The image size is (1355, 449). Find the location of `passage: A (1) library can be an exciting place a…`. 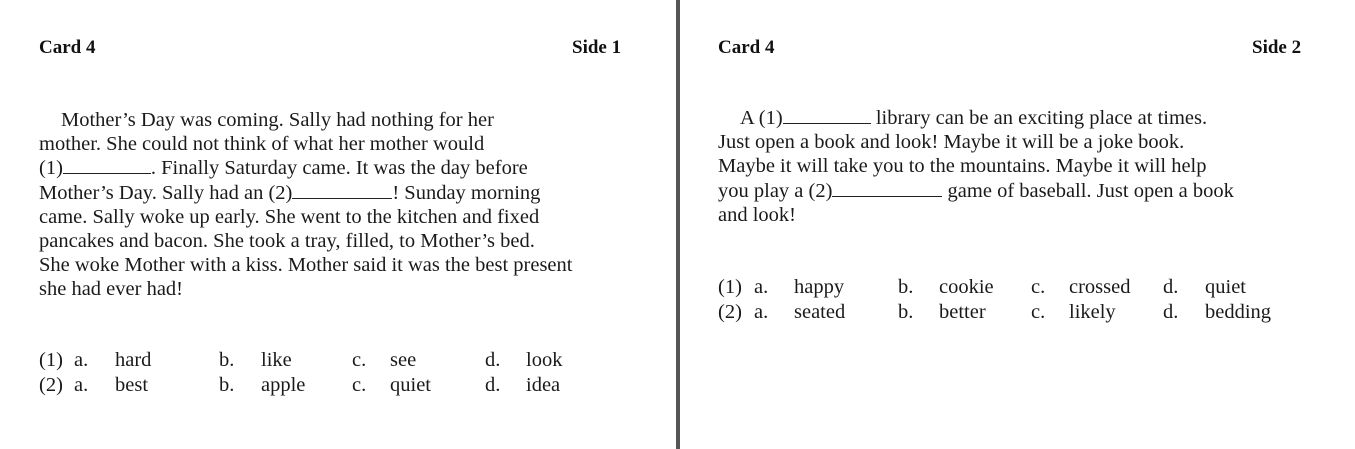

passage: A (1) library can be an exciting place a… is located at coordinates (1014, 166).